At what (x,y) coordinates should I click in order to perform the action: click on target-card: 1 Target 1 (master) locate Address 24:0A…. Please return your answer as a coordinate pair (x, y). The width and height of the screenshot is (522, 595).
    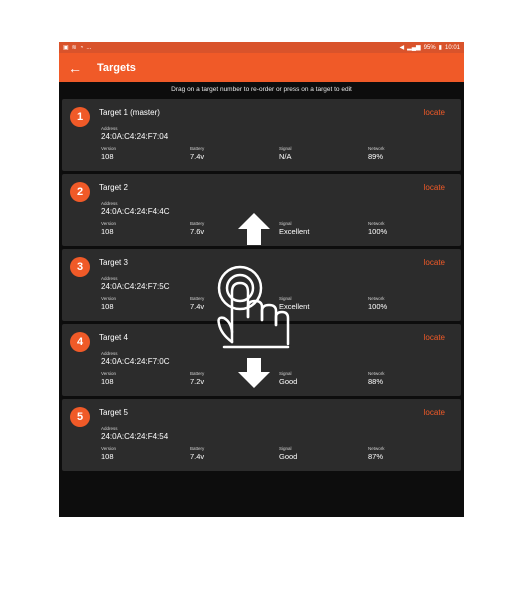
    Looking at the image, I should click on (261, 135).